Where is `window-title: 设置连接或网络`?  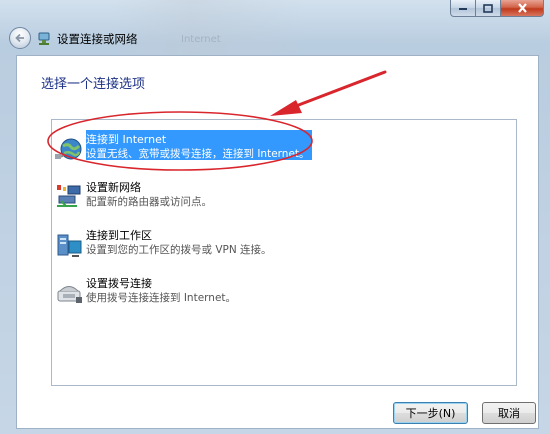 window-title: 设置连接或网络 is located at coordinates (97, 39).